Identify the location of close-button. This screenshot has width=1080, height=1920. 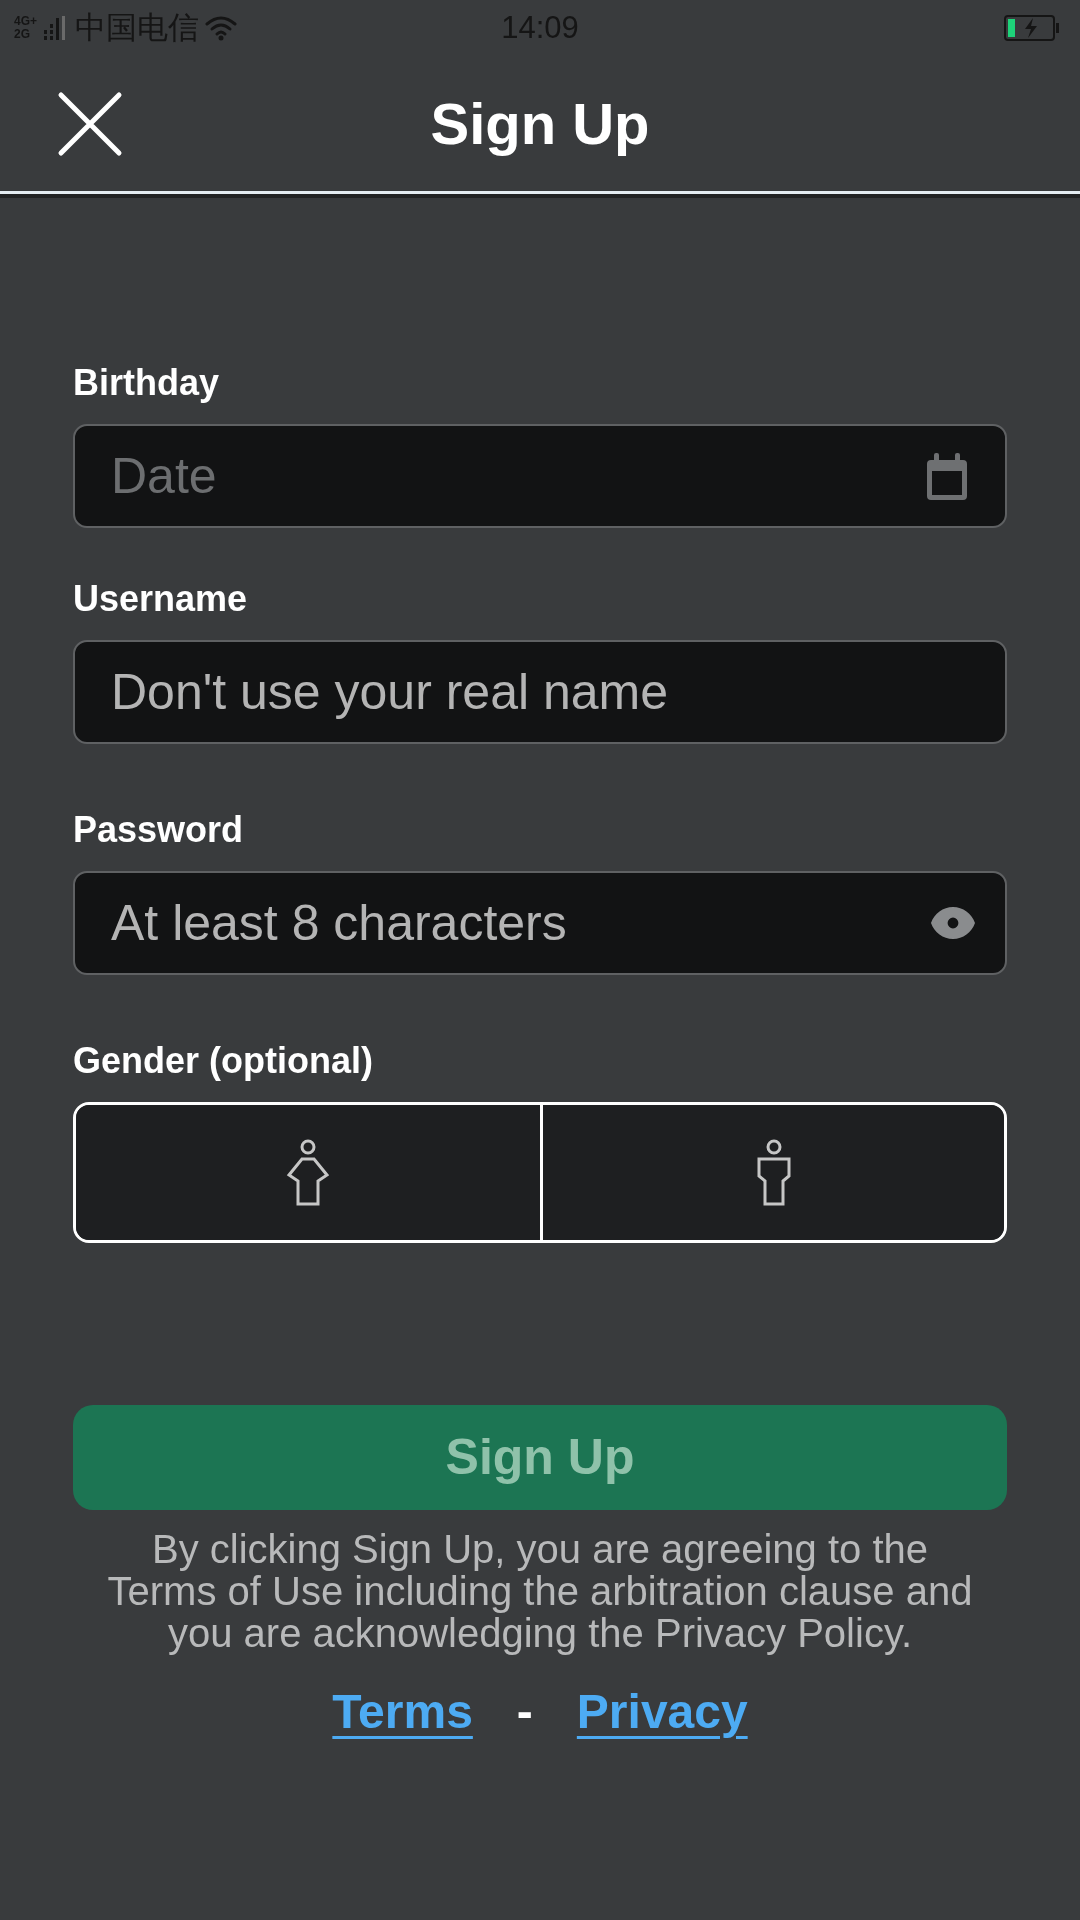
(90, 123).